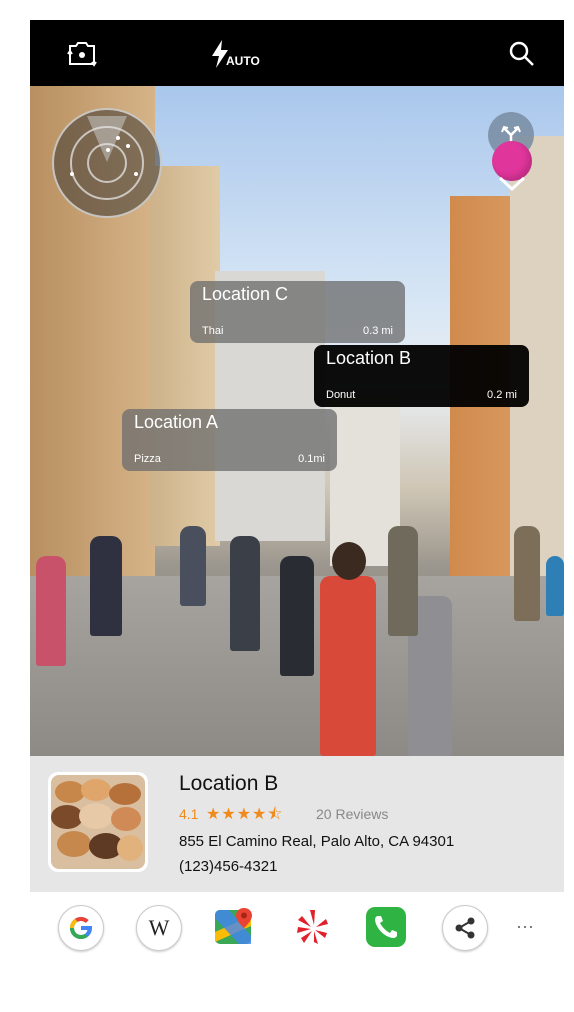 Image resolution: width=574 pixels, height=1012 pixels. I want to click on ar-label-location-c: Location C Thai 0.3 mi, so click(297, 312).